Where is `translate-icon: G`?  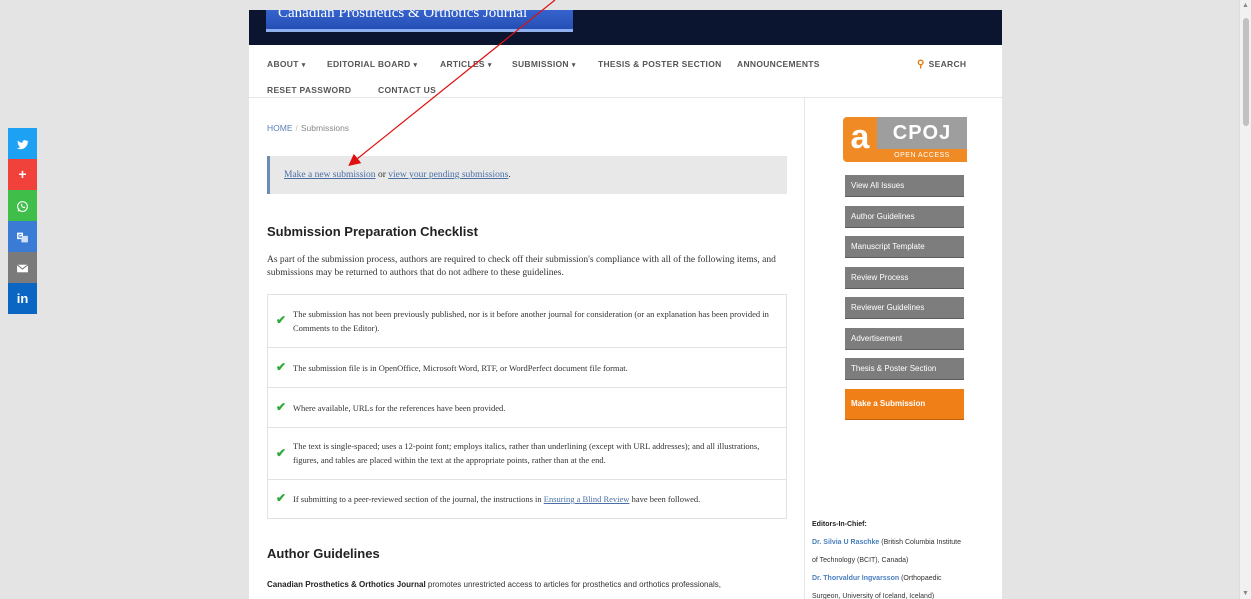 translate-icon: G is located at coordinates (22, 237).